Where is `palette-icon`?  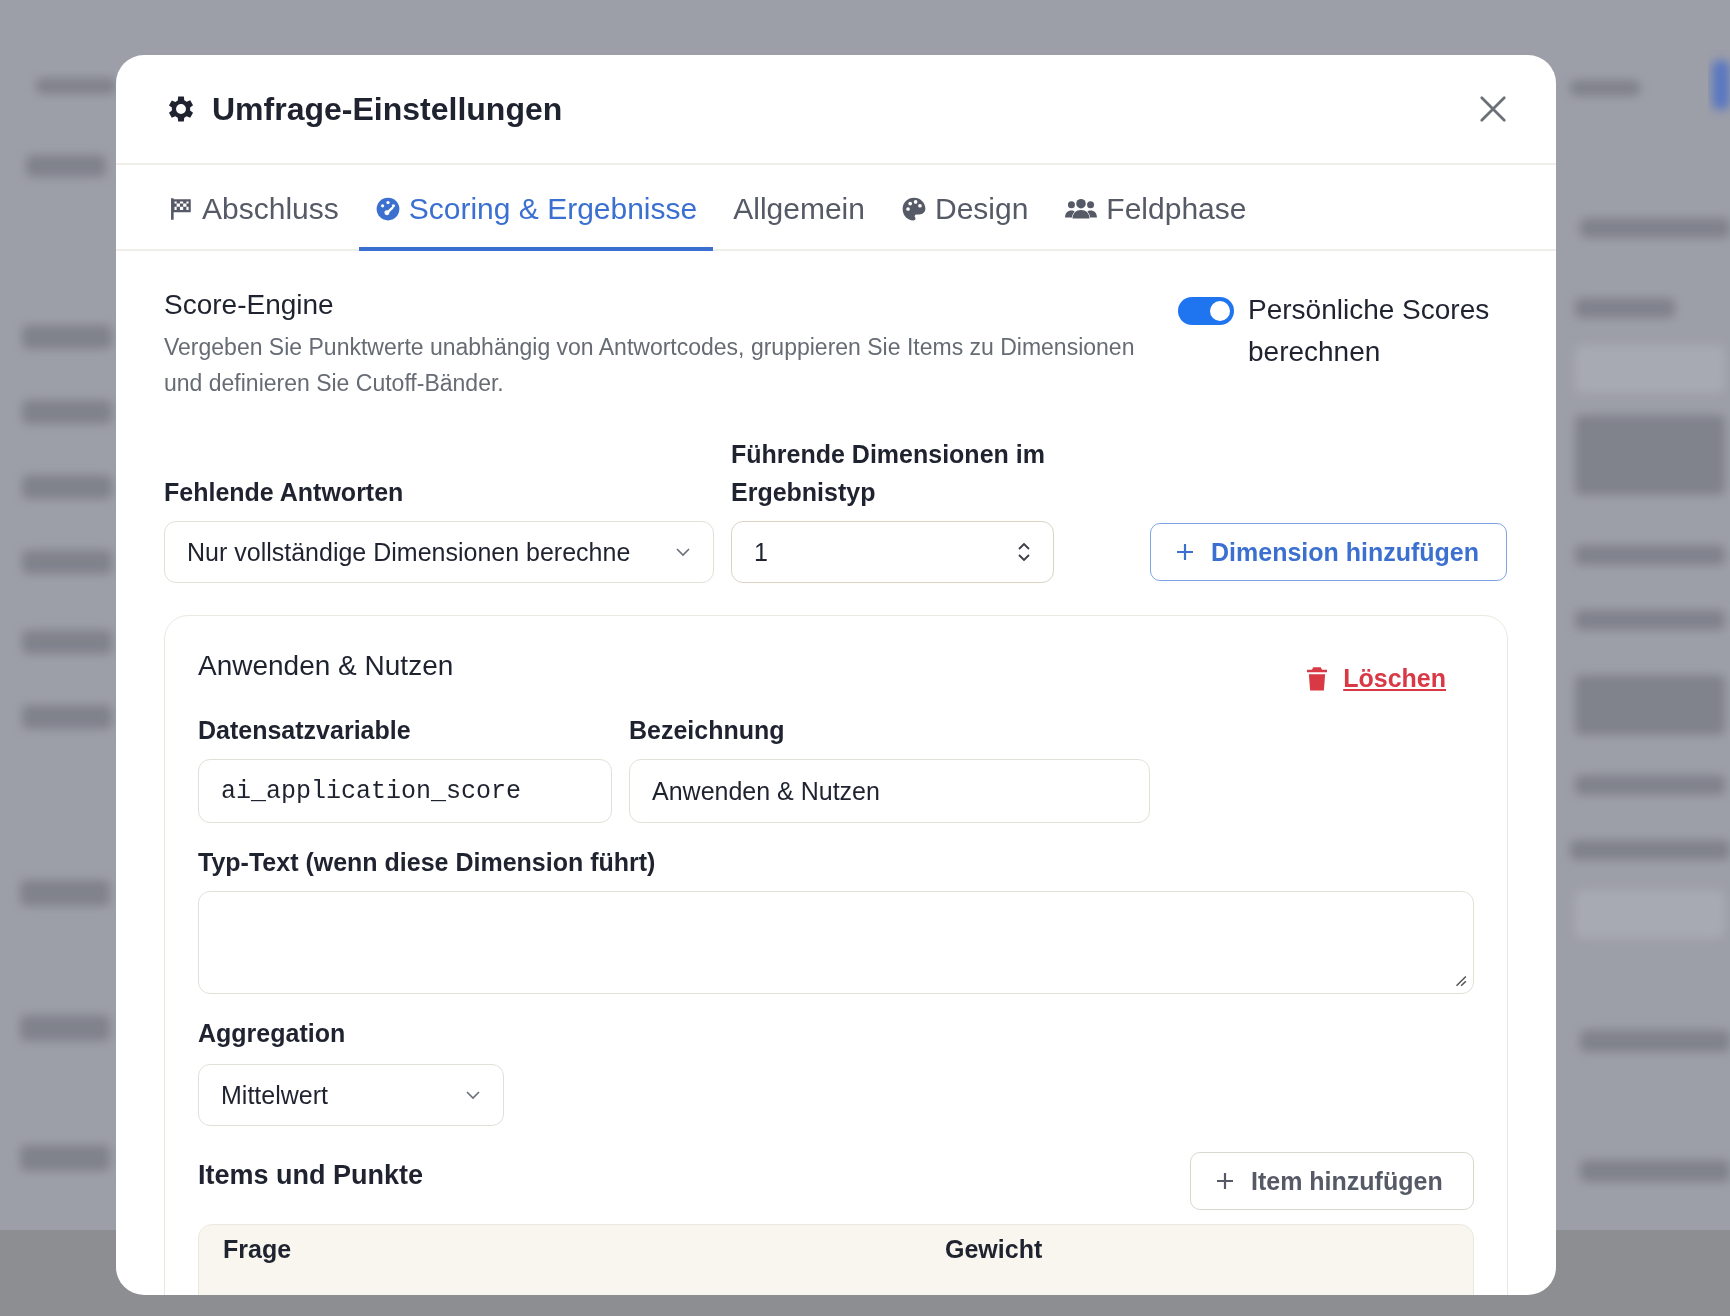 palette-icon is located at coordinates (913, 209).